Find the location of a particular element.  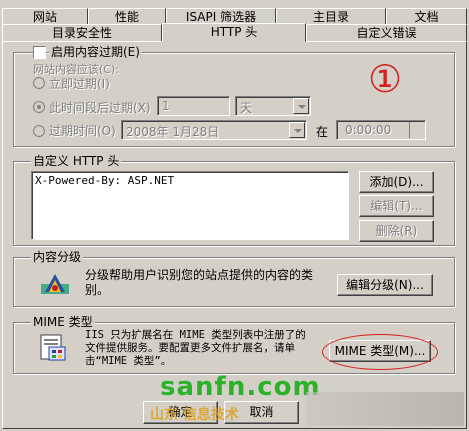

expire-on-radio is located at coordinates (39, 131).